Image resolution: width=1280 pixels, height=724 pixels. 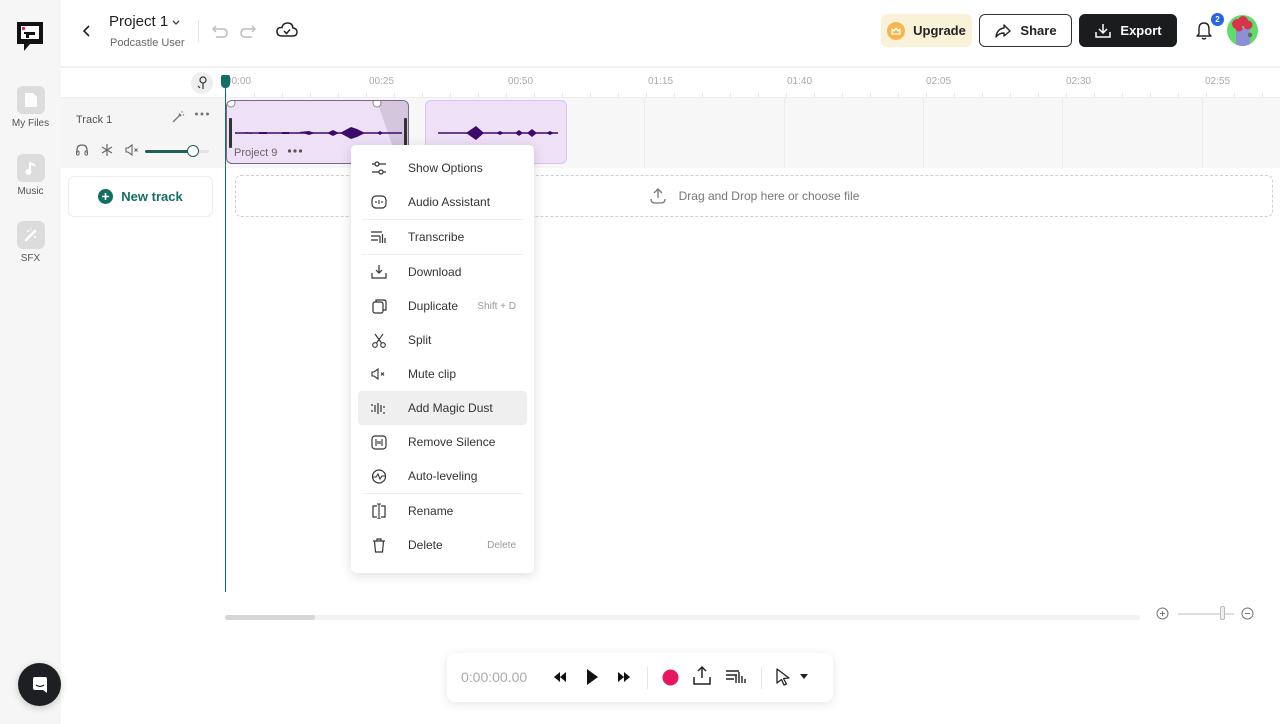 What do you see at coordinates (30, 175) in the screenshot?
I see `sidebar-item-music: Music` at bounding box center [30, 175].